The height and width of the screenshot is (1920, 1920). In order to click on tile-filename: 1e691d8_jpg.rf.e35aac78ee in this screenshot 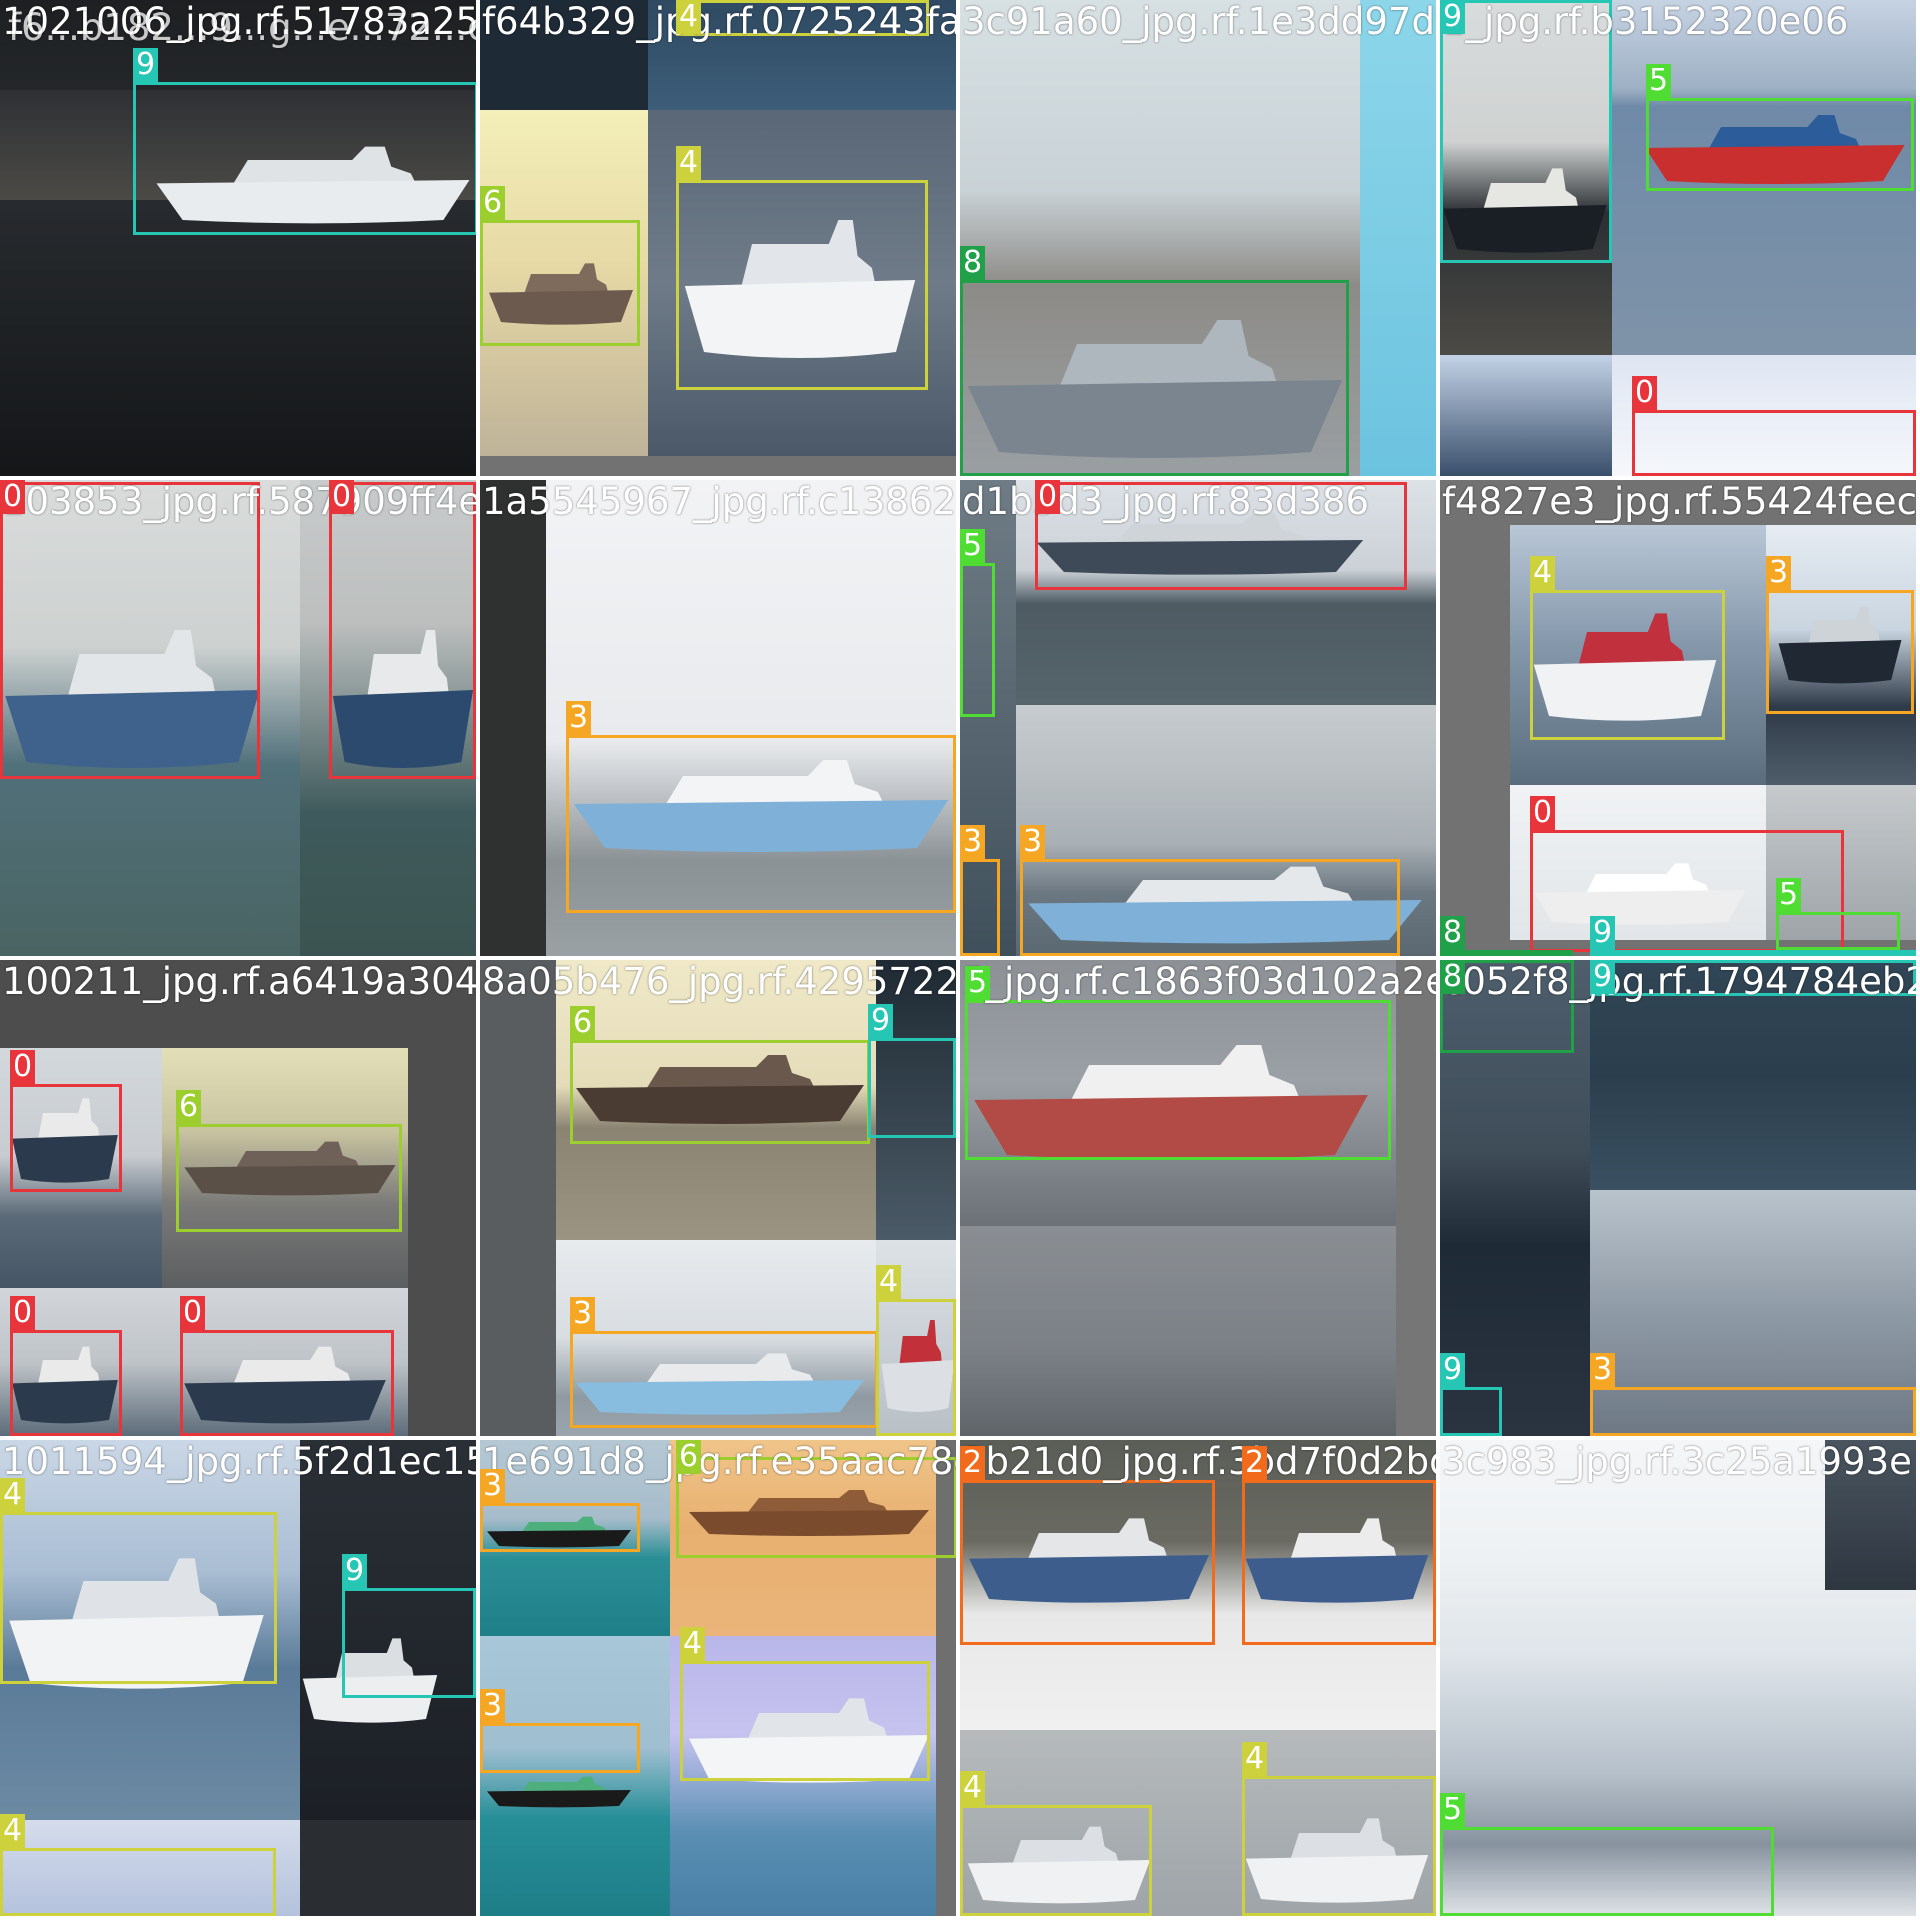, I will do `click(719, 1461)`.